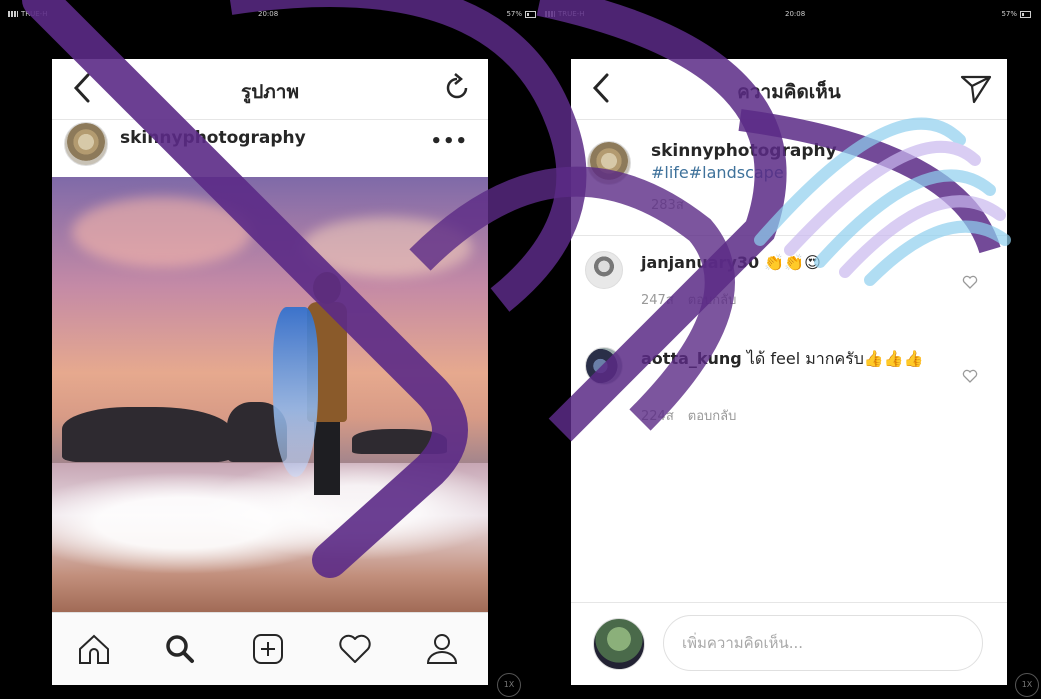  I want to click on add-post-icon, so click(268, 649).